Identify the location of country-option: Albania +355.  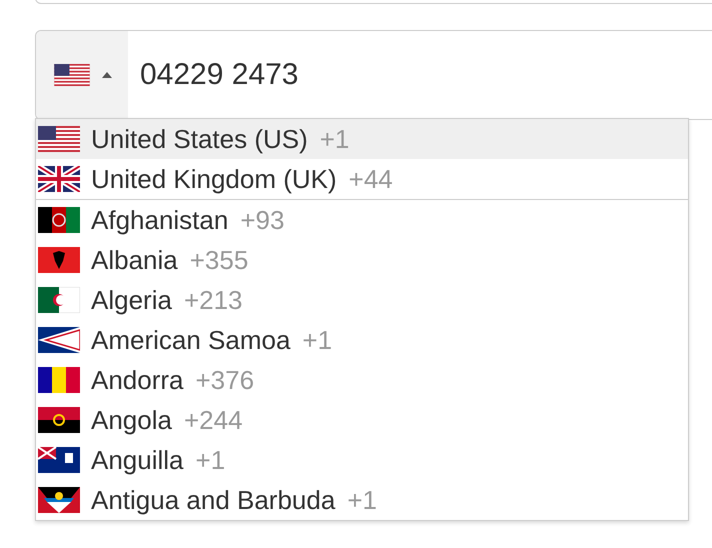
(362, 260).